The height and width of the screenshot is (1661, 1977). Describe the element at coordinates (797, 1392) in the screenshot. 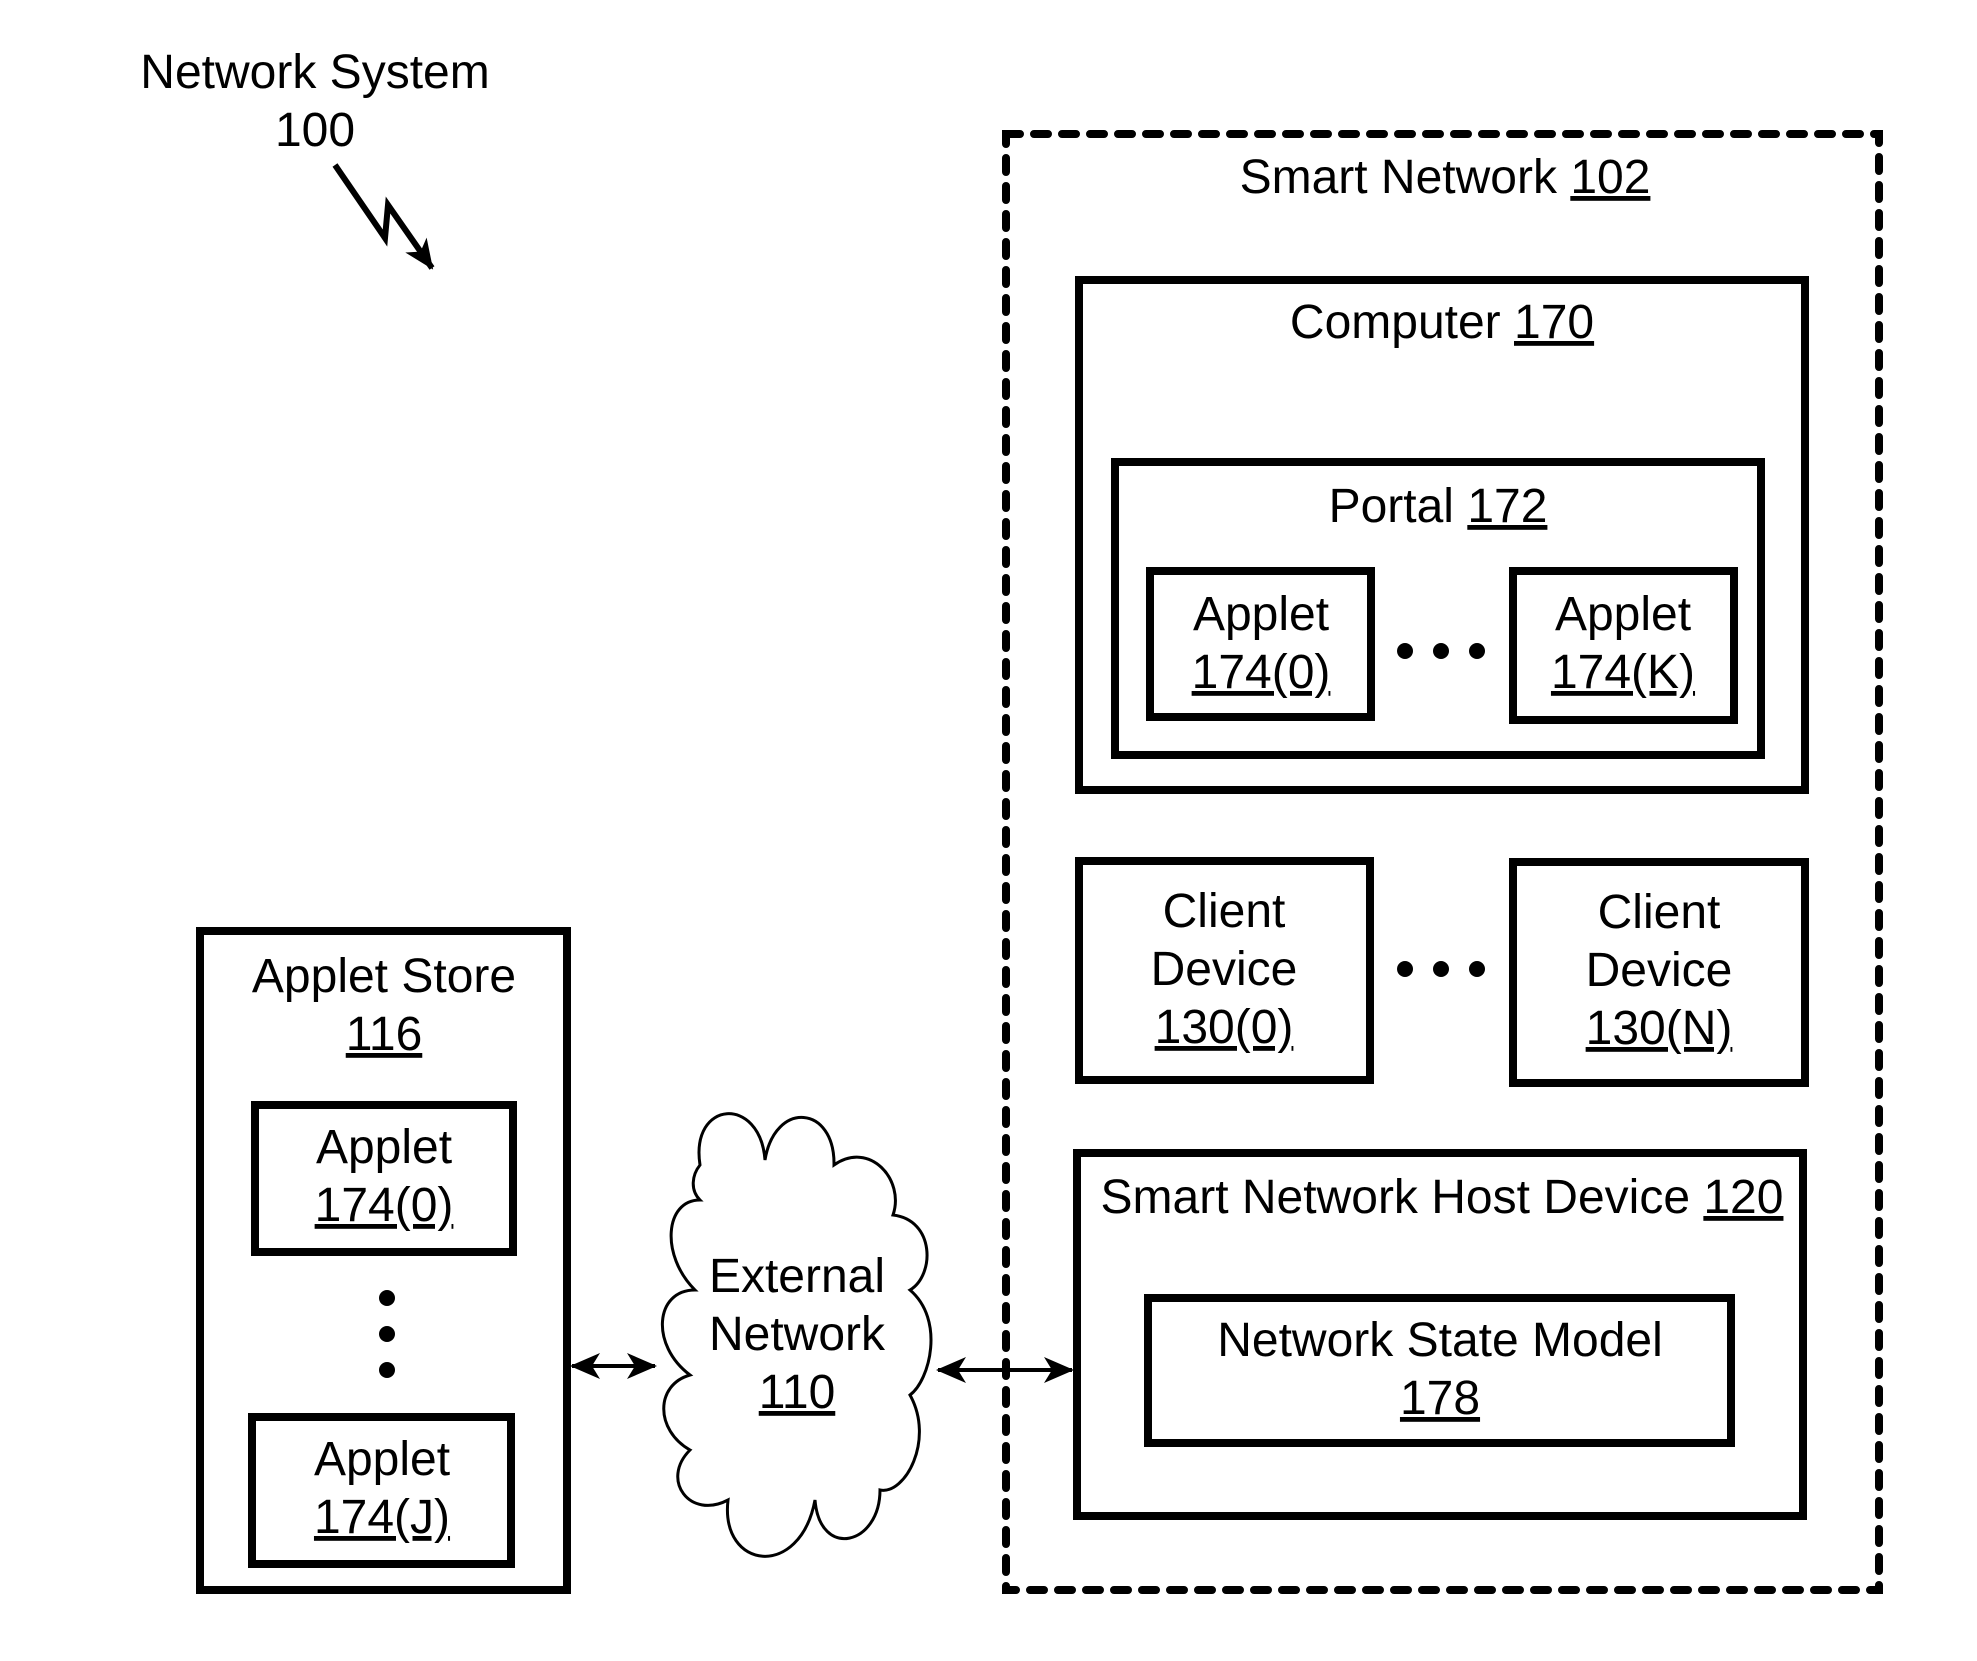

I see `external-network-ref: 110` at that location.